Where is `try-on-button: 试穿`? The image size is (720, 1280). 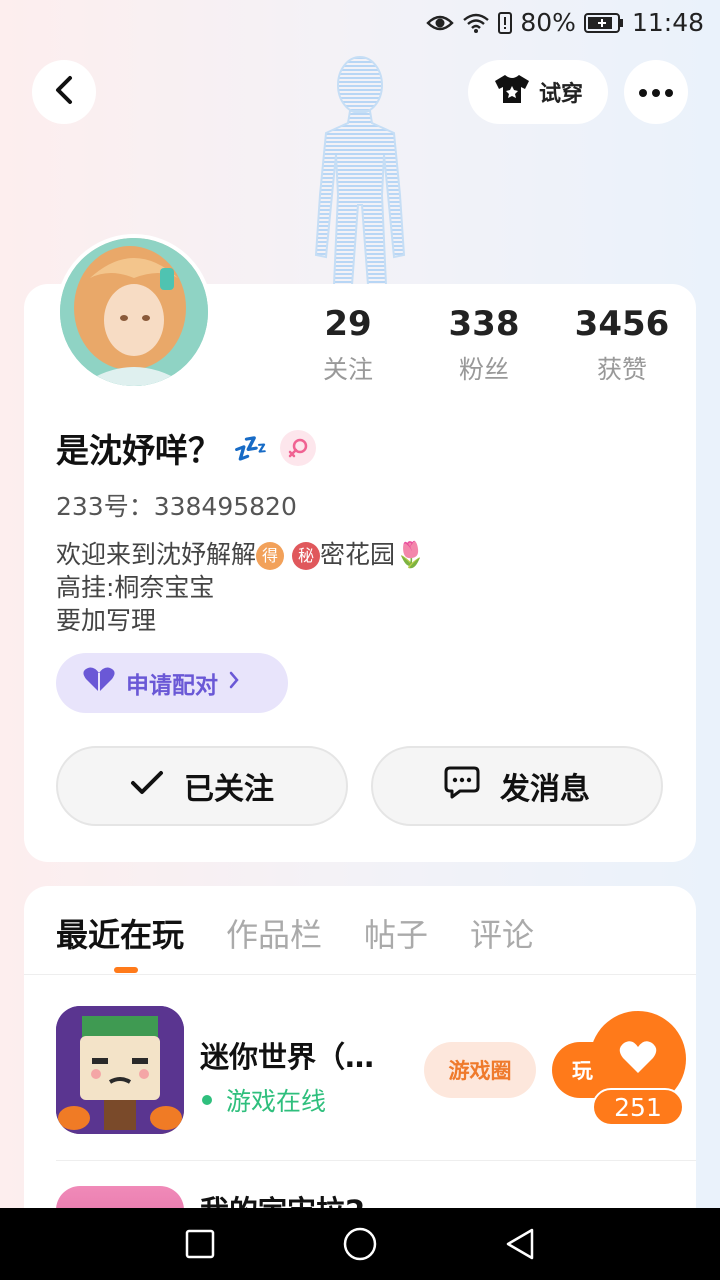 try-on-button: 试穿 is located at coordinates (538, 92).